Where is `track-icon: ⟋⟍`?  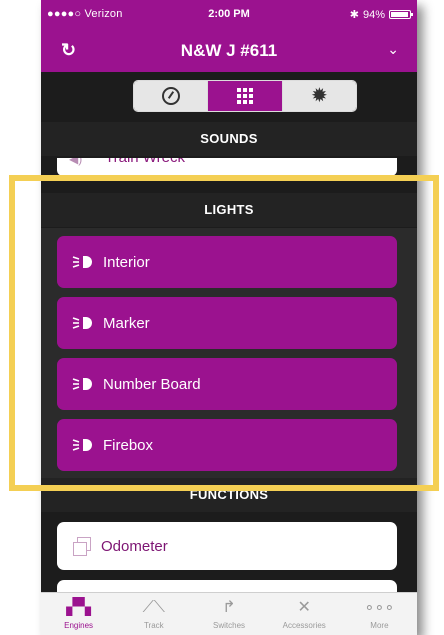
track-icon: ⟋⟍ is located at coordinates (153, 607).